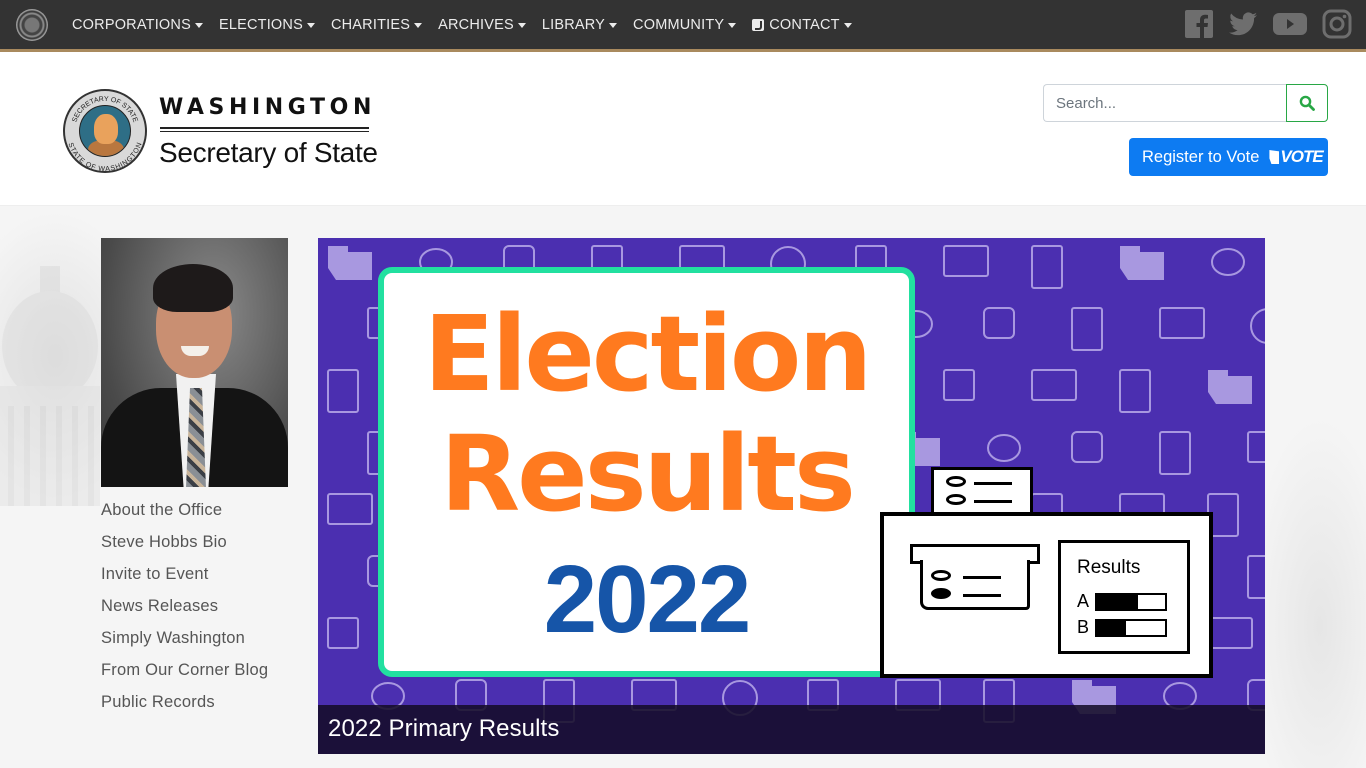 The height and width of the screenshot is (768, 1366). I want to click on logo-subtitle: Secretary of State, so click(268, 153).